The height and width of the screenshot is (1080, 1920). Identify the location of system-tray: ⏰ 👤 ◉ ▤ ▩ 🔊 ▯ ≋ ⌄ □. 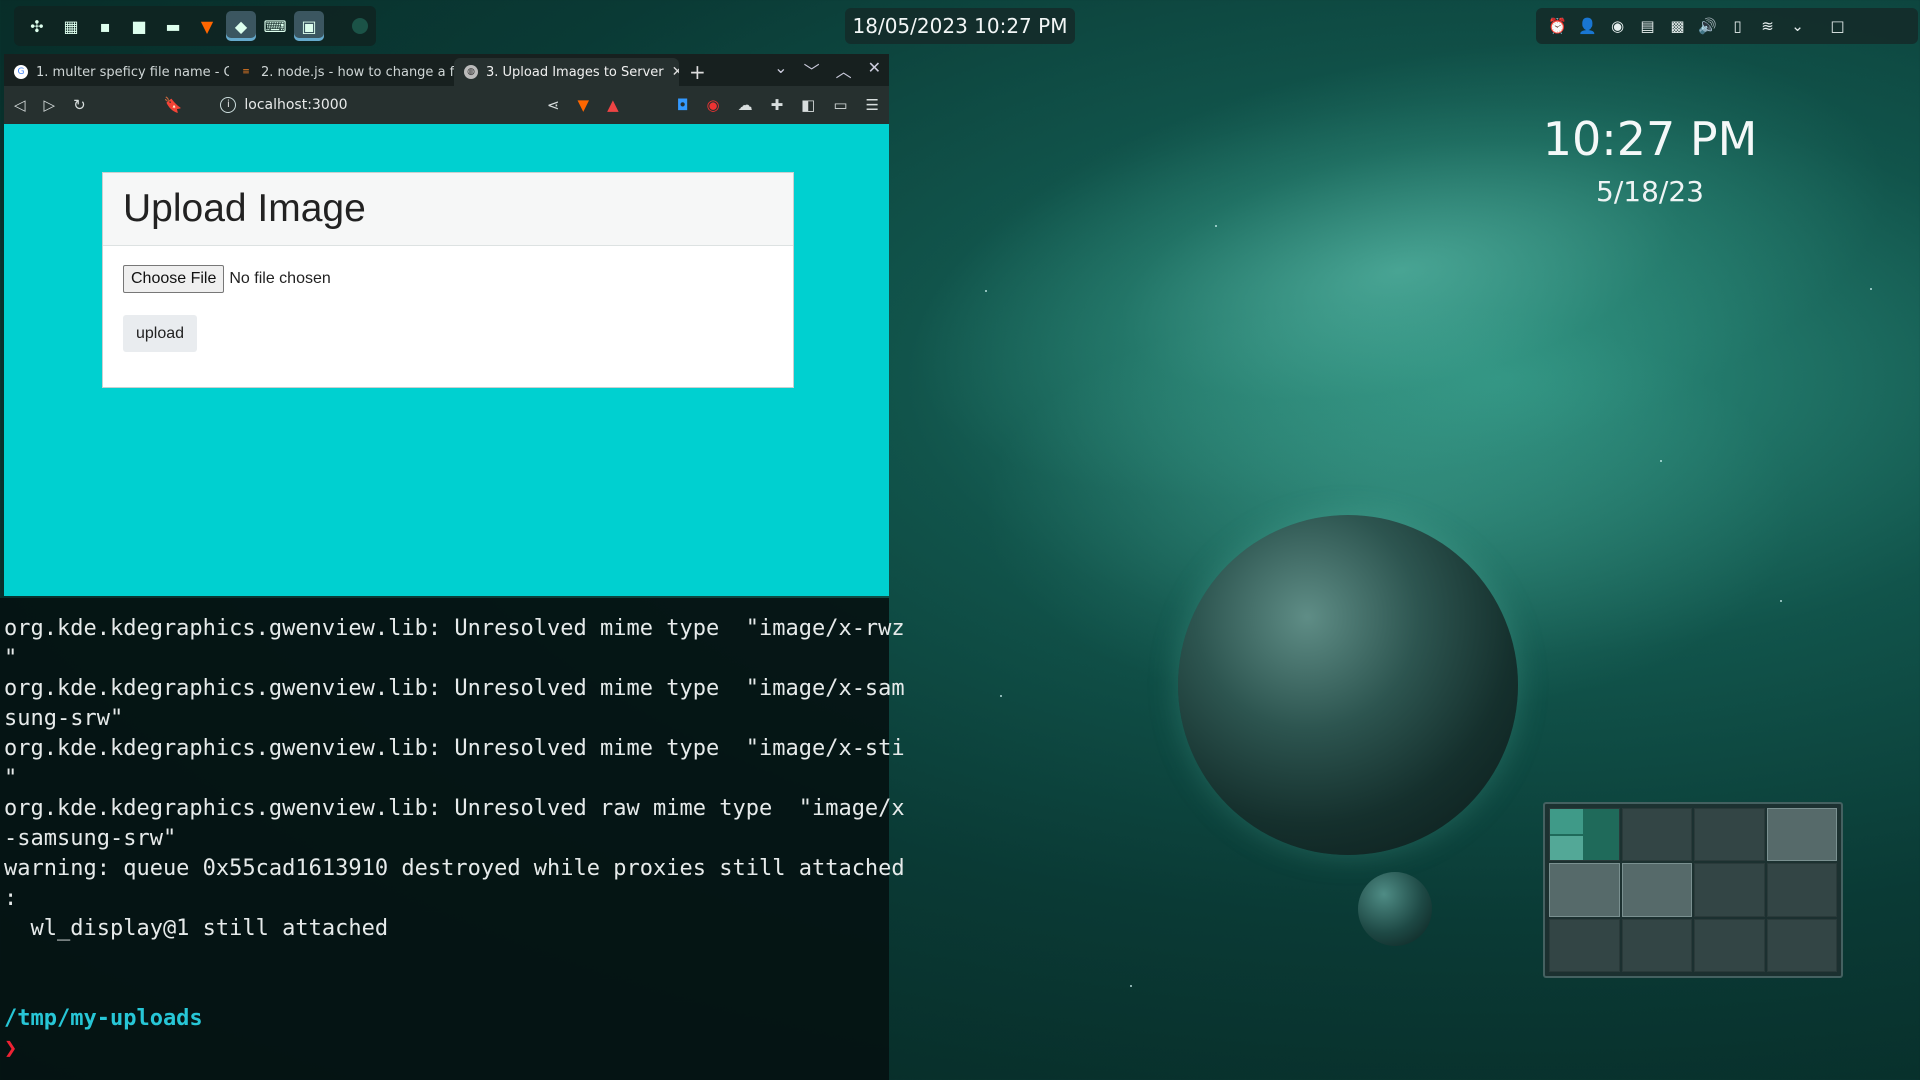
(1727, 26).